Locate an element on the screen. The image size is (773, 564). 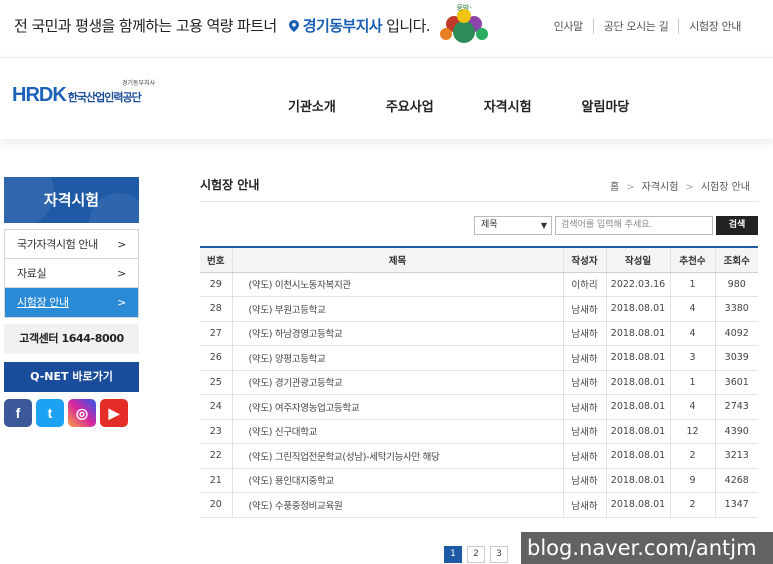
search-input: 검색어를 입력해 주세요. is located at coordinates (634, 225).